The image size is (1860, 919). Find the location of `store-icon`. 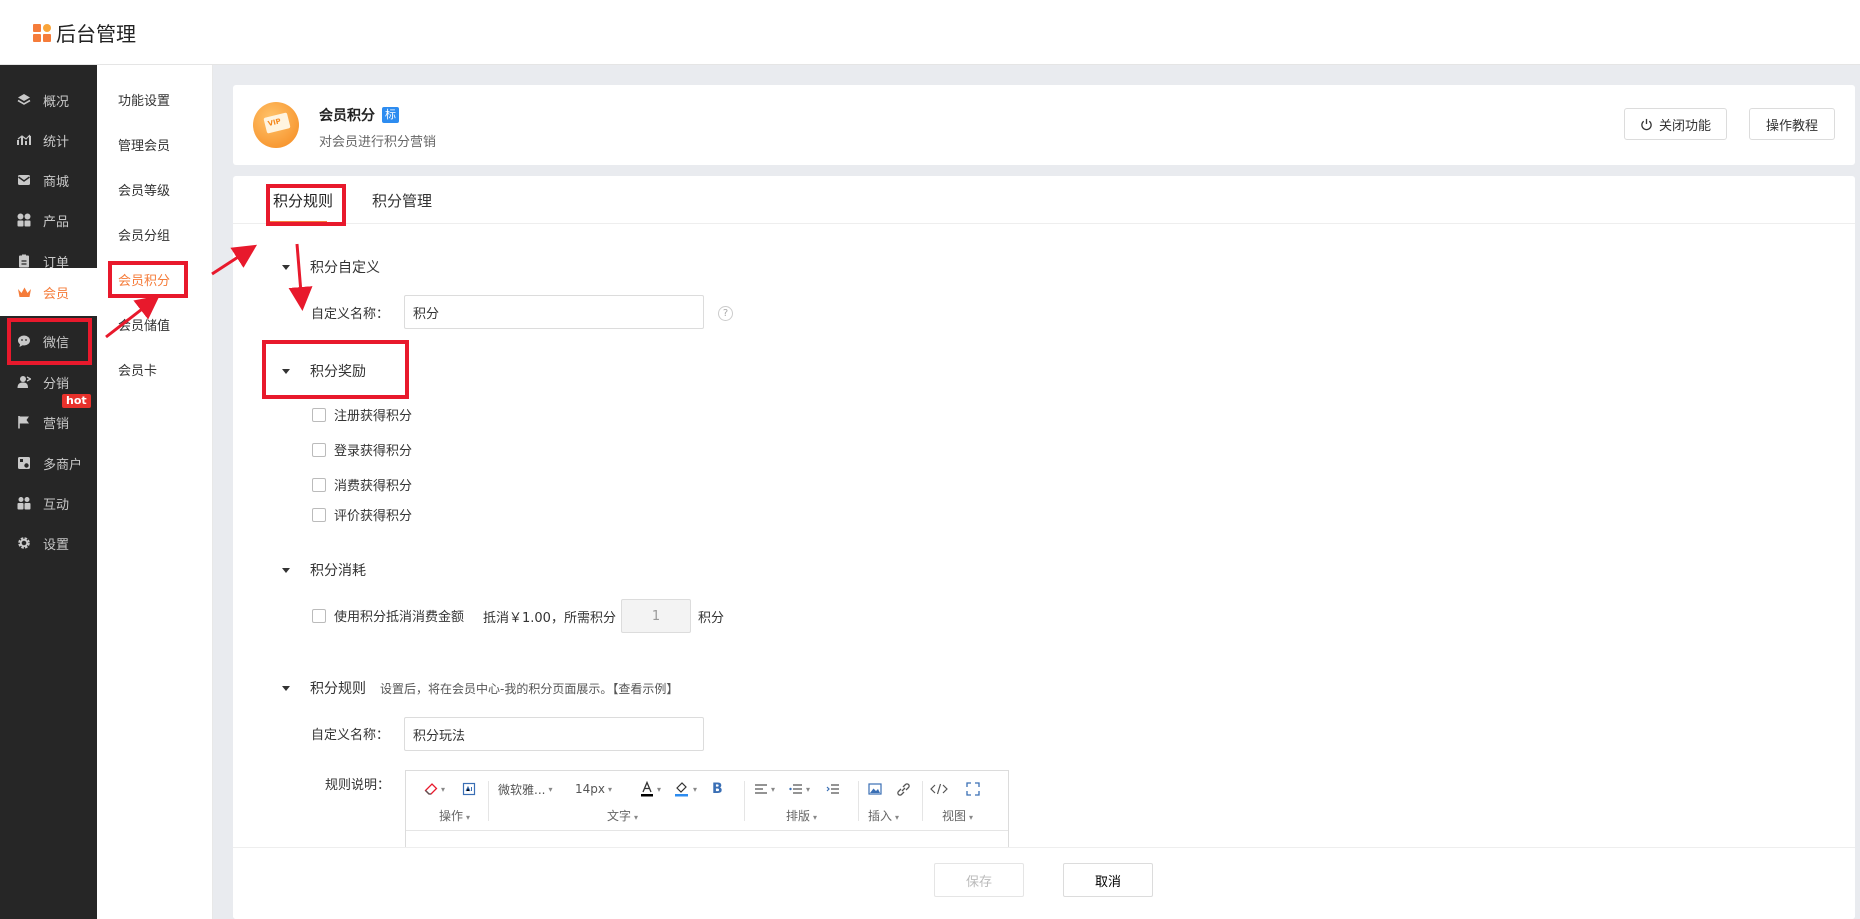

store-icon is located at coordinates (24, 463).